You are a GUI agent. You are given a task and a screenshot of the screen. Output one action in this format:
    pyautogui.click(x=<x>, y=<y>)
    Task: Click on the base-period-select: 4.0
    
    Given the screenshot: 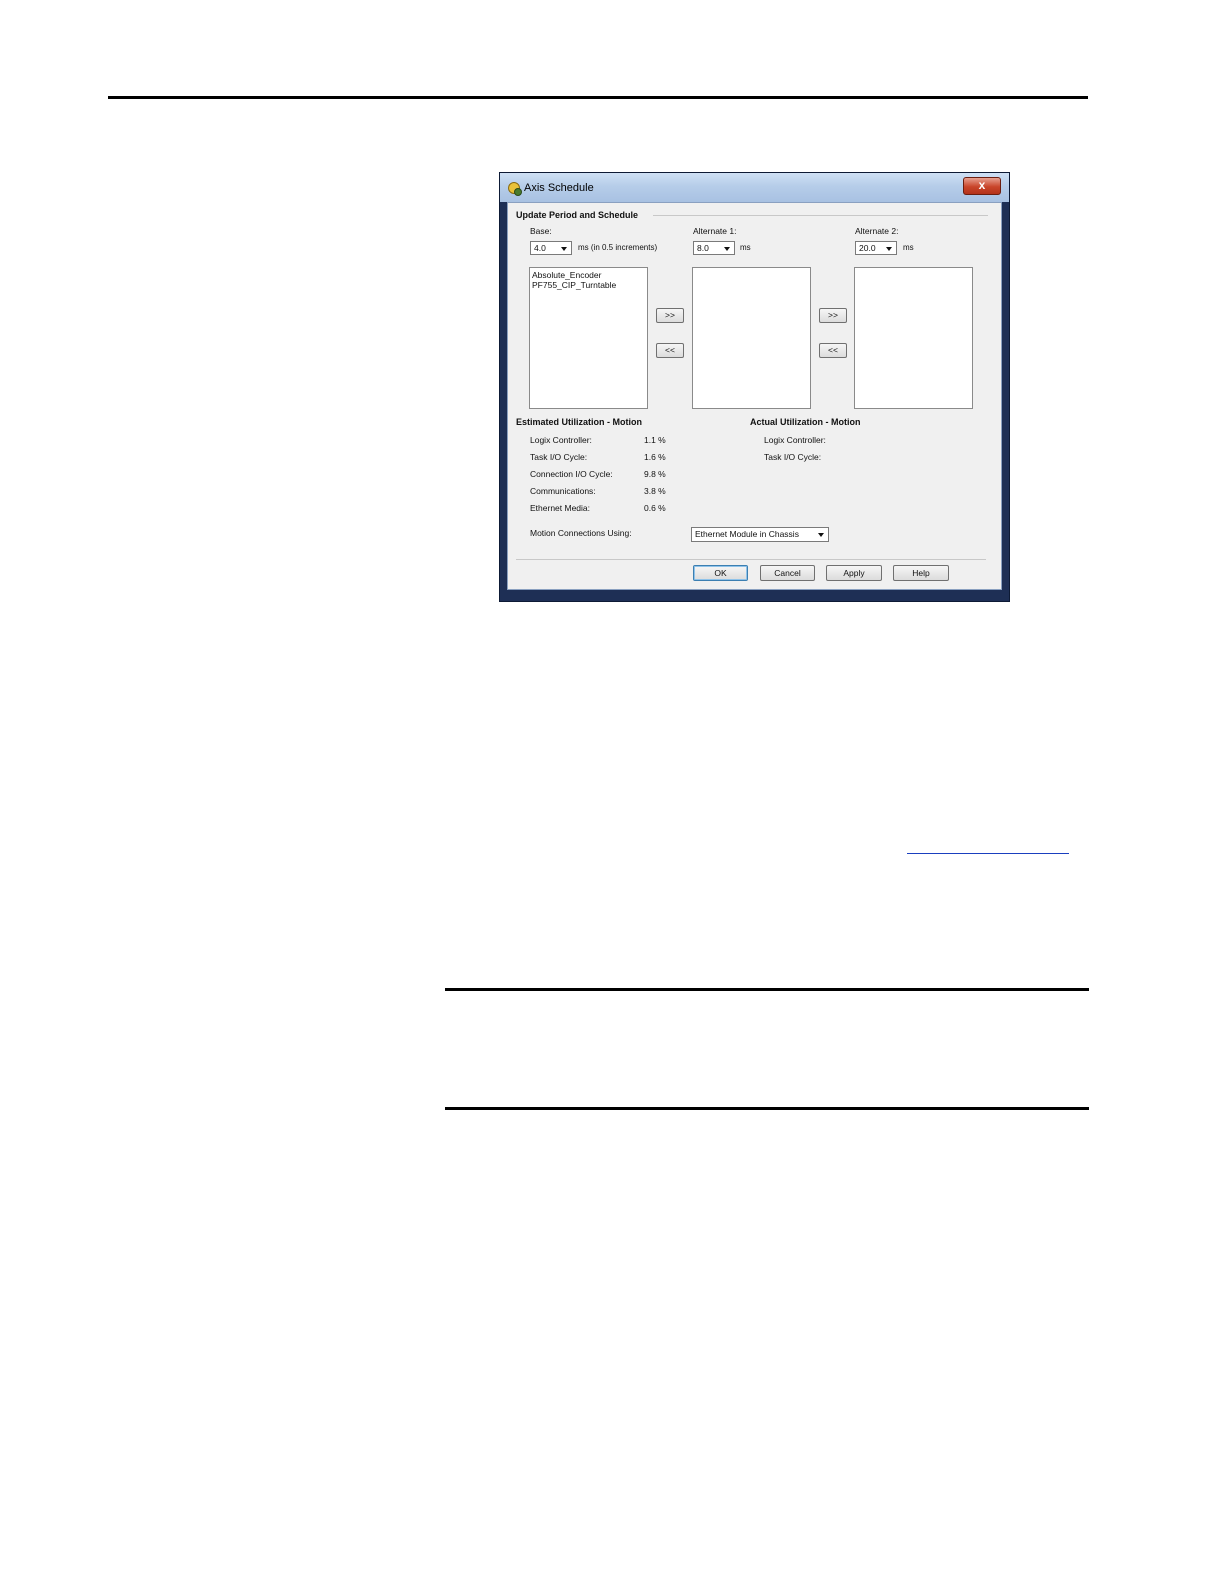 What is the action you would take?
    pyautogui.click(x=551, y=248)
    